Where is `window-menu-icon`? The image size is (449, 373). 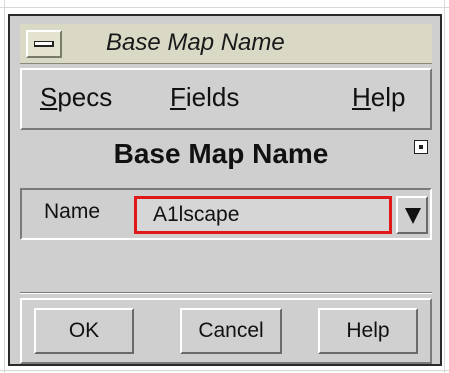 window-menu-icon is located at coordinates (44, 44).